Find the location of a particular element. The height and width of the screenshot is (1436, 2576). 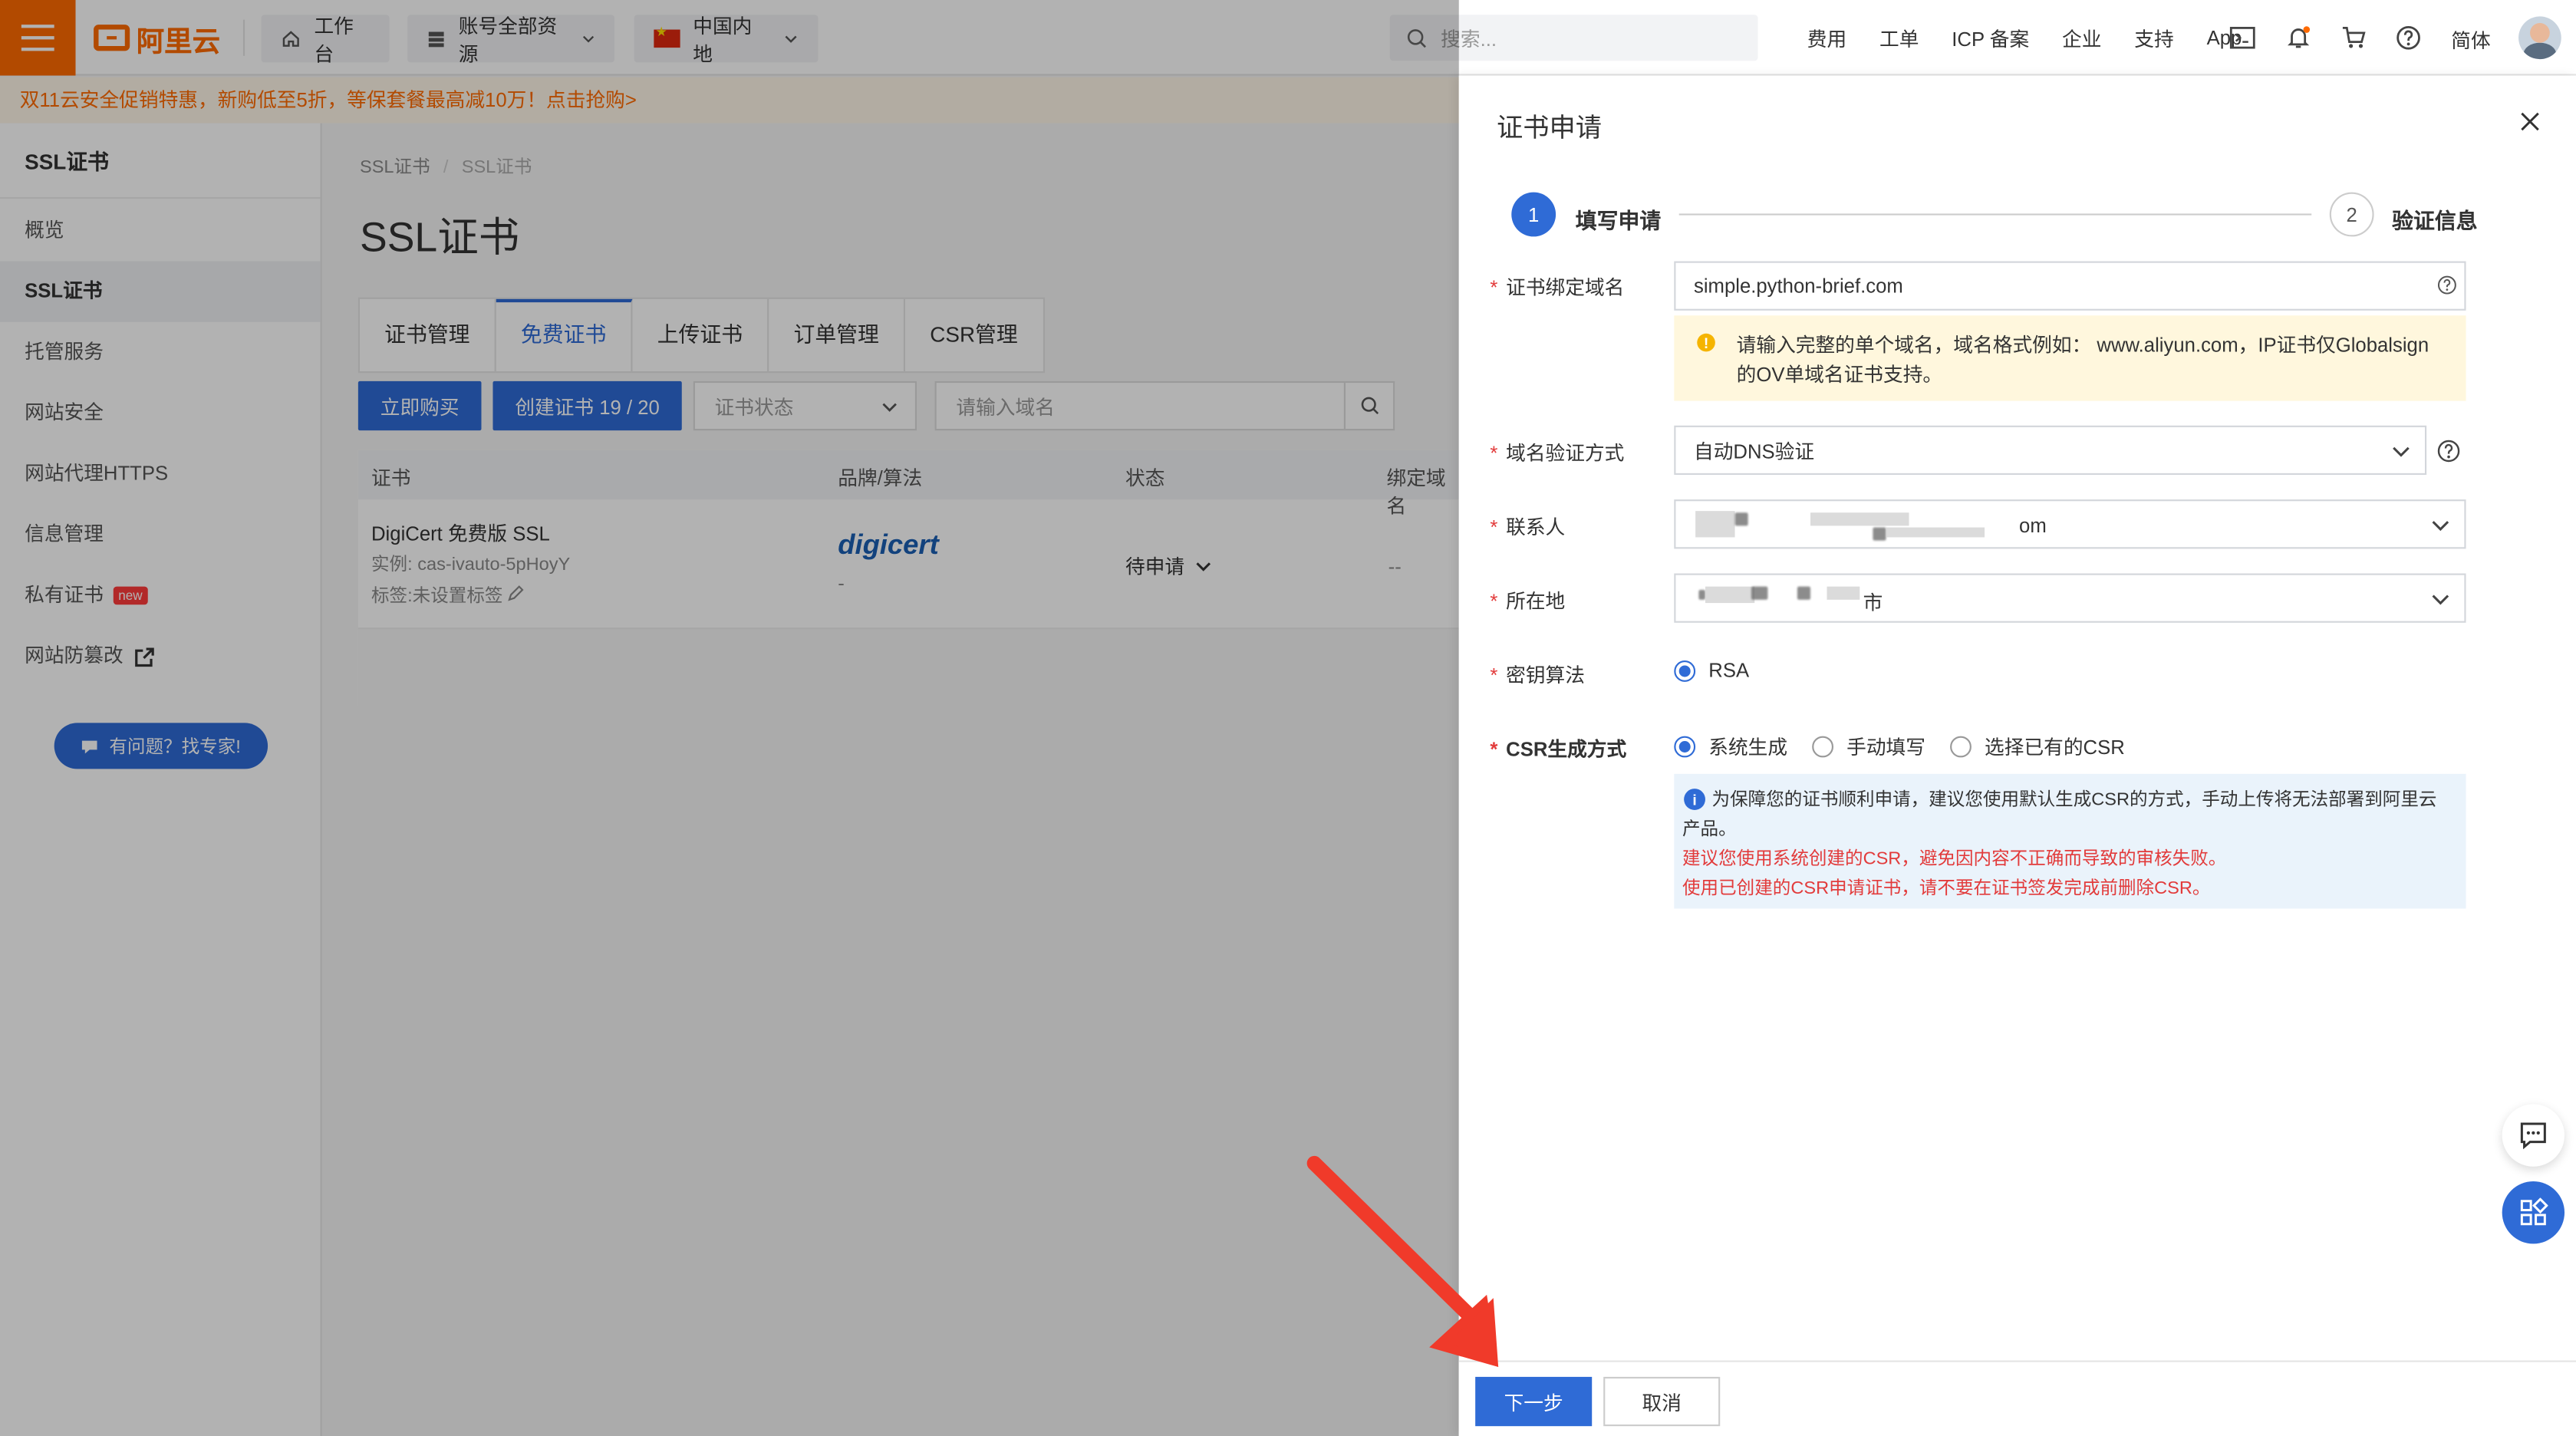

logo-text: 阿里云 is located at coordinates (178, 41).